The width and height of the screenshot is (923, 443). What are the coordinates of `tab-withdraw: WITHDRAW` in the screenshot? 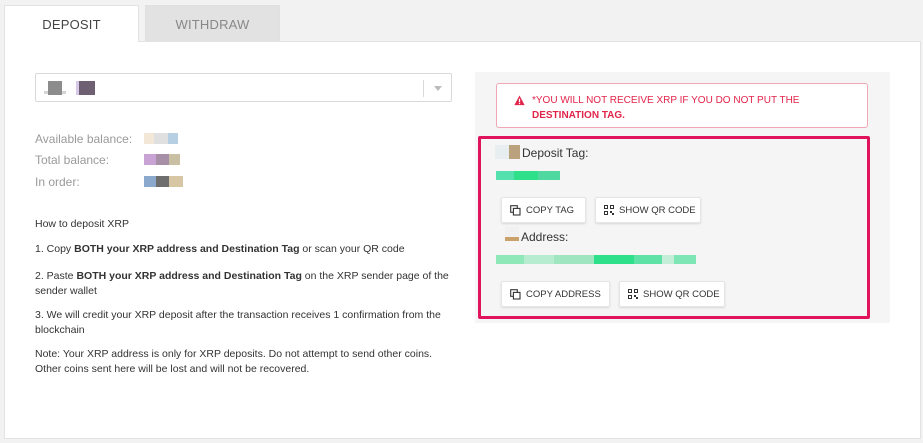 It's located at (212, 23).